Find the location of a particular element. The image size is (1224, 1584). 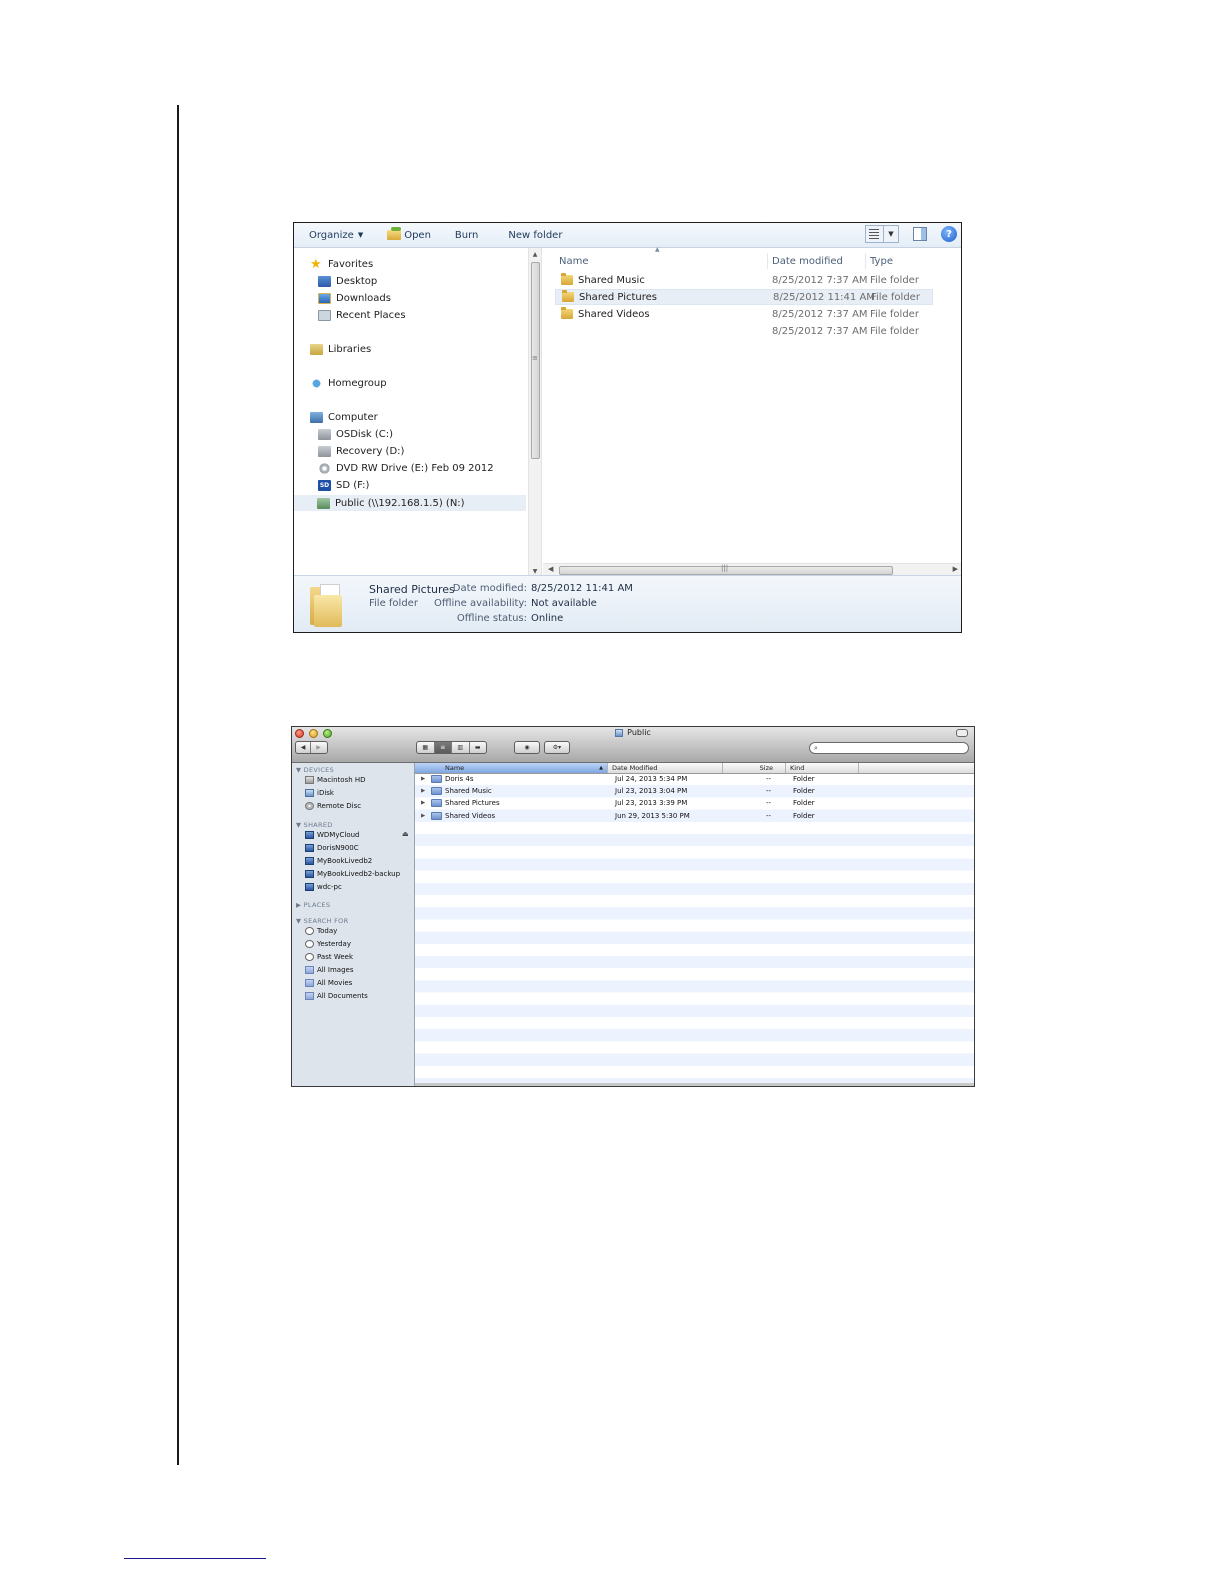

scroll-right-icon: ▶ is located at coordinates (955, 569).